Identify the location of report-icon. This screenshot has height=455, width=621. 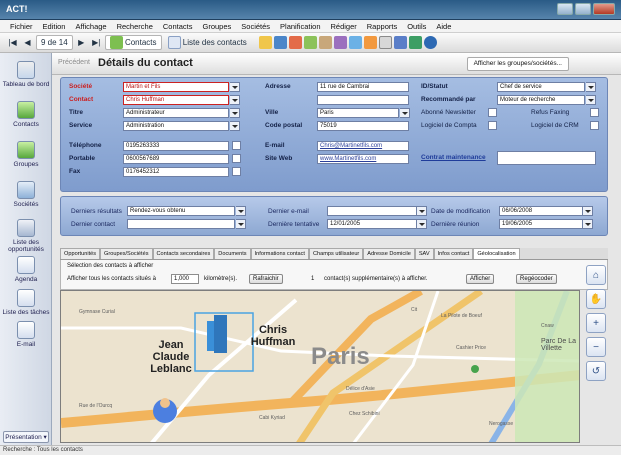
(370, 42).